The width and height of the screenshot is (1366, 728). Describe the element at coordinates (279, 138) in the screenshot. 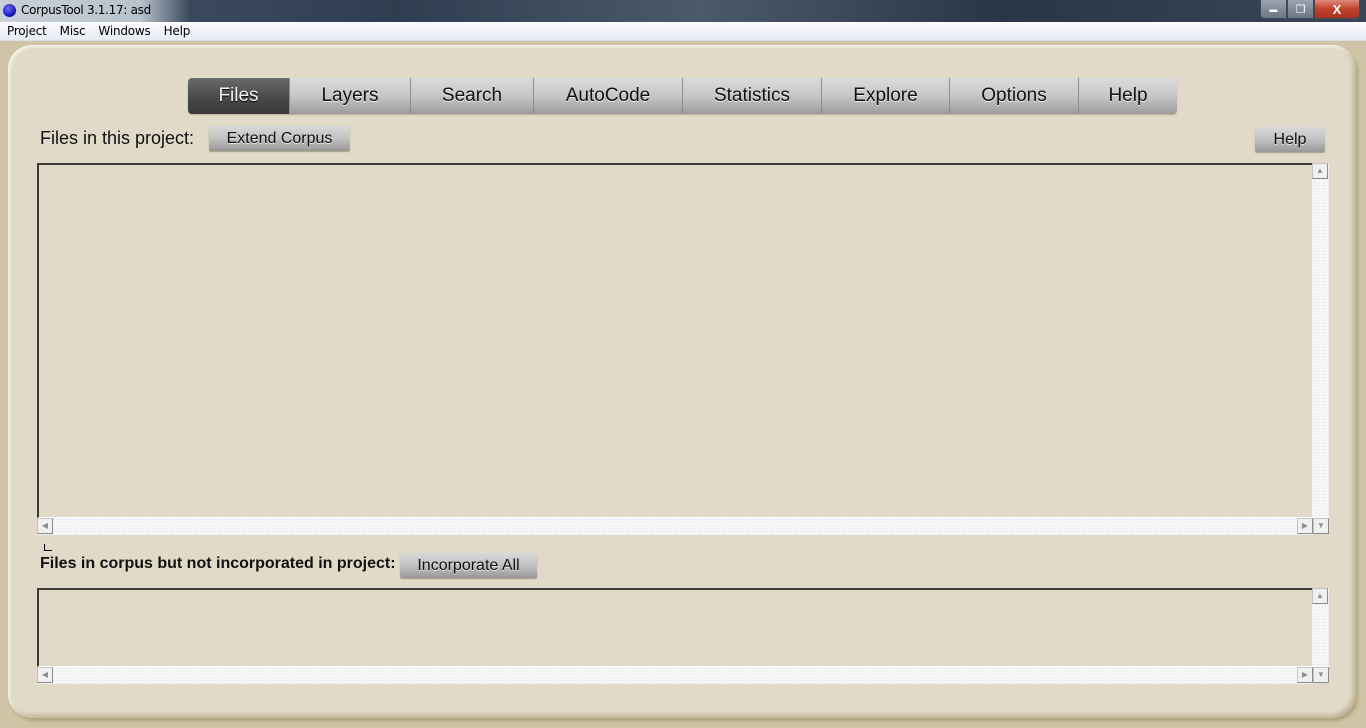

I see `extend-corpus-button: Extend Corpus` at that location.